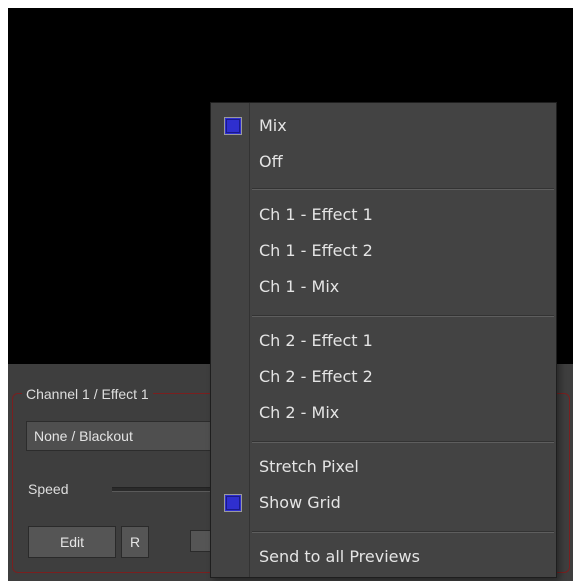  I want to click on menu-item-label: Ch 2 - Effect 1, so click(316, 340).